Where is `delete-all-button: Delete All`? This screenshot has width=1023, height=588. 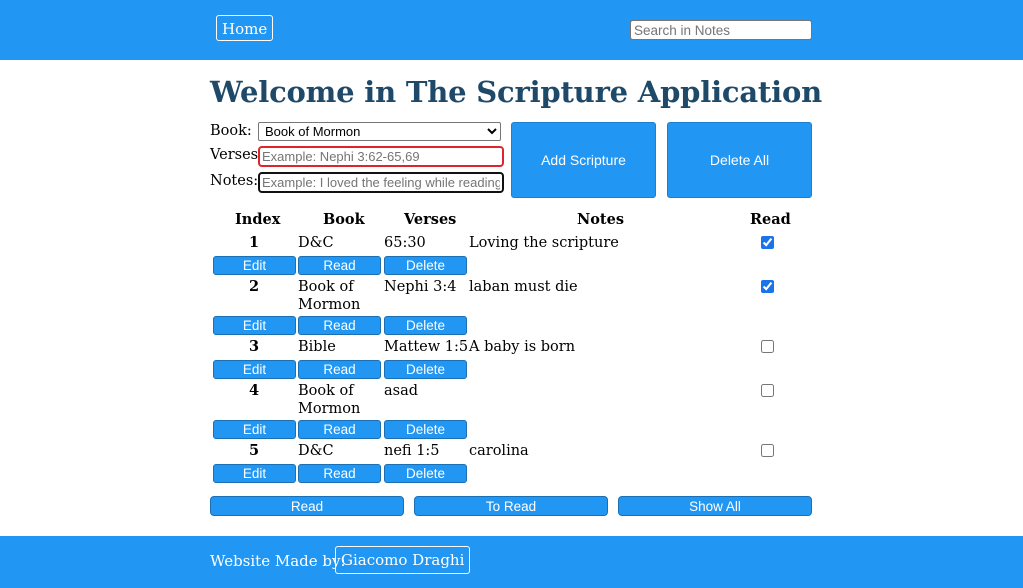
delete-all-button: Delete All is located at coordinates (739, 160).